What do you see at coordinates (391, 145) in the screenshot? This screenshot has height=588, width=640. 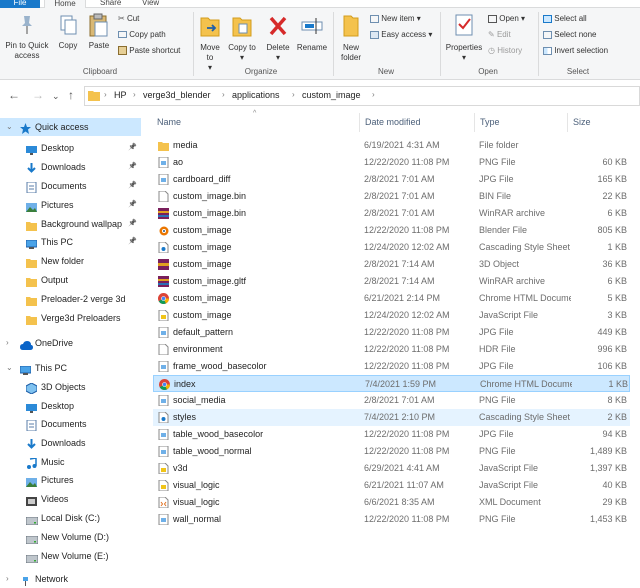 I see `file-row: media 6/19/2021 4:31 AM File folder` at bounding box center [391, 145].